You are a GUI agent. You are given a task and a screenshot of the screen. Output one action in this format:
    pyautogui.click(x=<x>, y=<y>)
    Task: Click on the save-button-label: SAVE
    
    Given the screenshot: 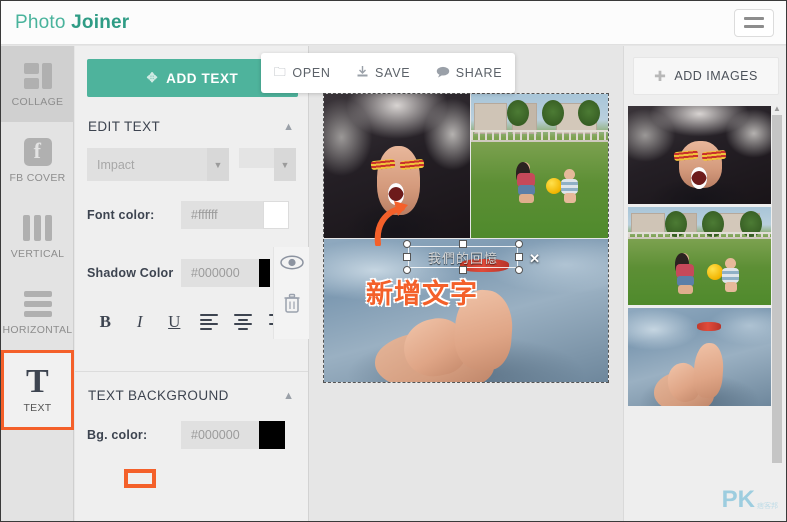 What is the action you would take?
    pyautogui.click(x=393, y=73)
    